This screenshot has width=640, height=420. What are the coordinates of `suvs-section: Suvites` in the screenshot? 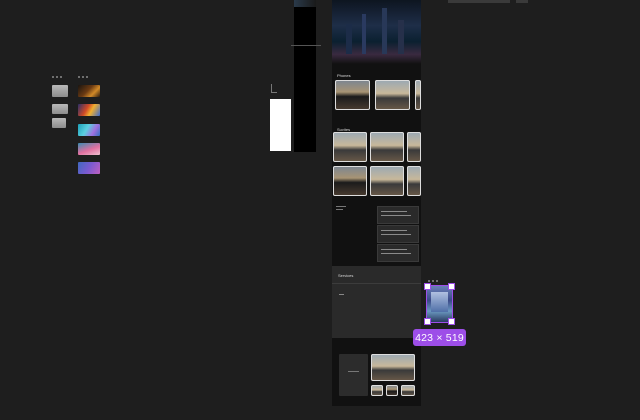 It's located at (376, 162).